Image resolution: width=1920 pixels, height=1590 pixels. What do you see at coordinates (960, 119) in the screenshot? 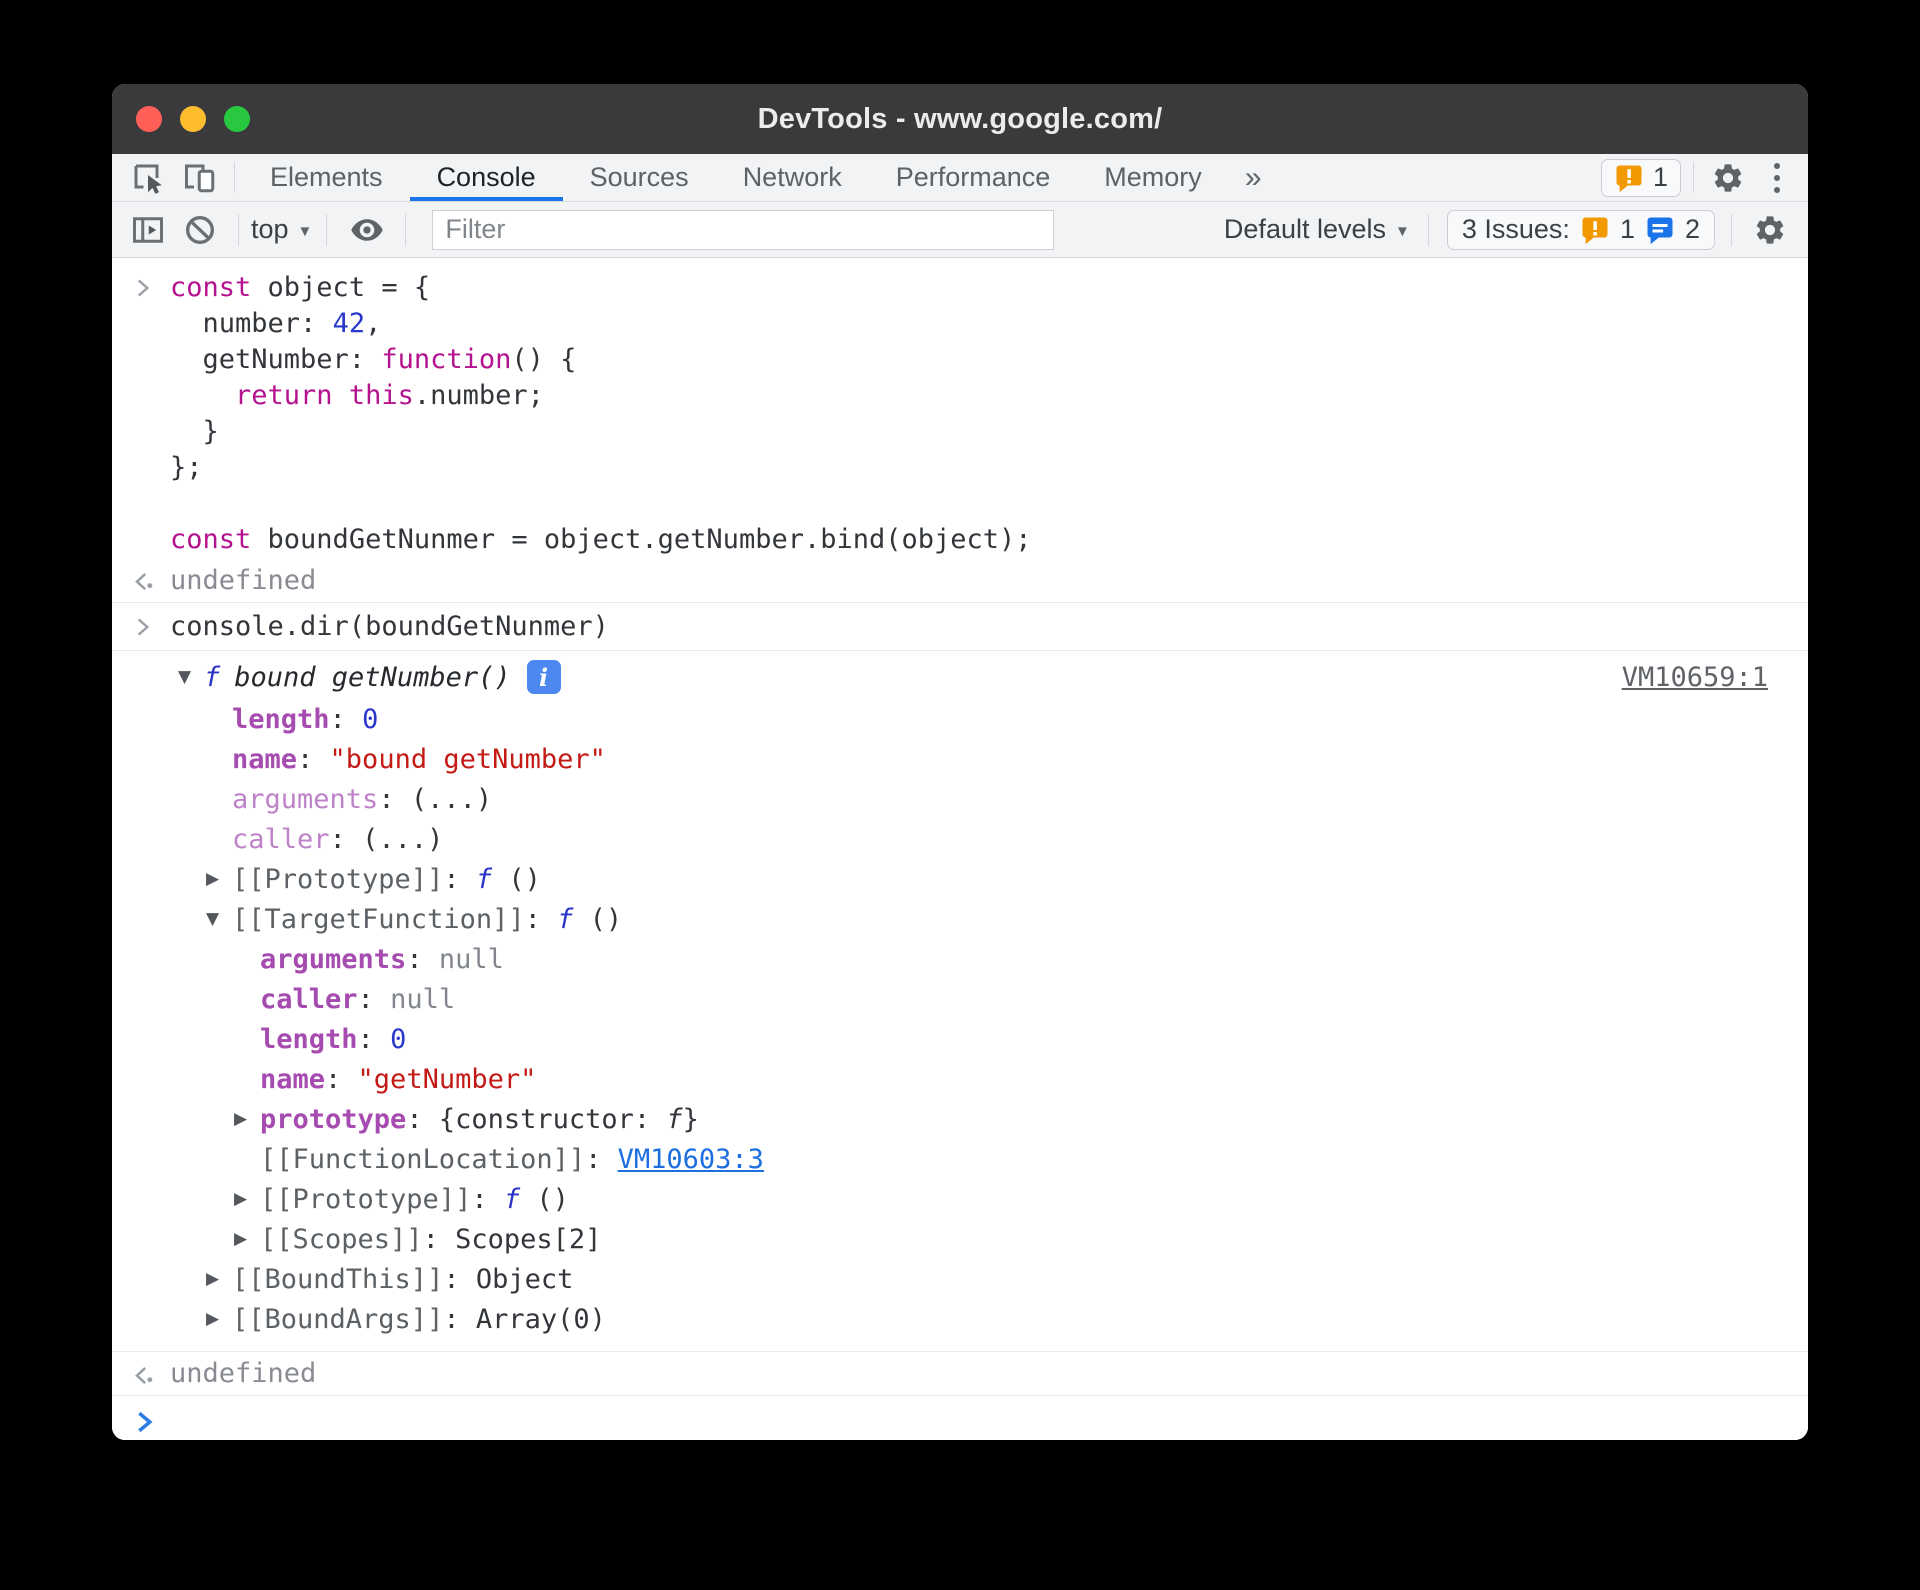
I see `titlebar: DevTools - www.google.com/` at bounding box center [960, 119].